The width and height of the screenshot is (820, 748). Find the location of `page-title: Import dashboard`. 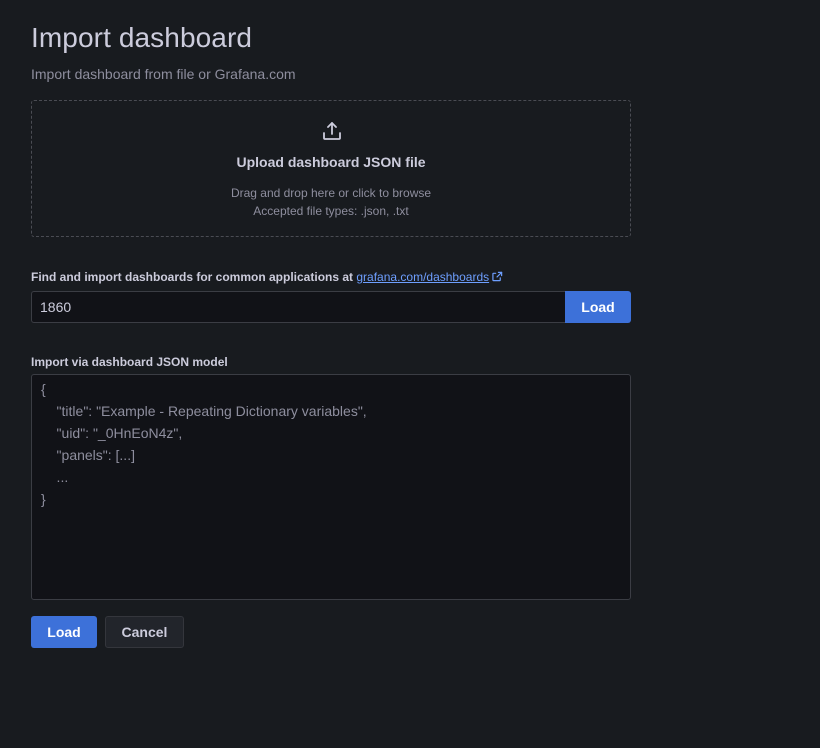

page-title: Import dashboard is located at coordinates (142, 37).